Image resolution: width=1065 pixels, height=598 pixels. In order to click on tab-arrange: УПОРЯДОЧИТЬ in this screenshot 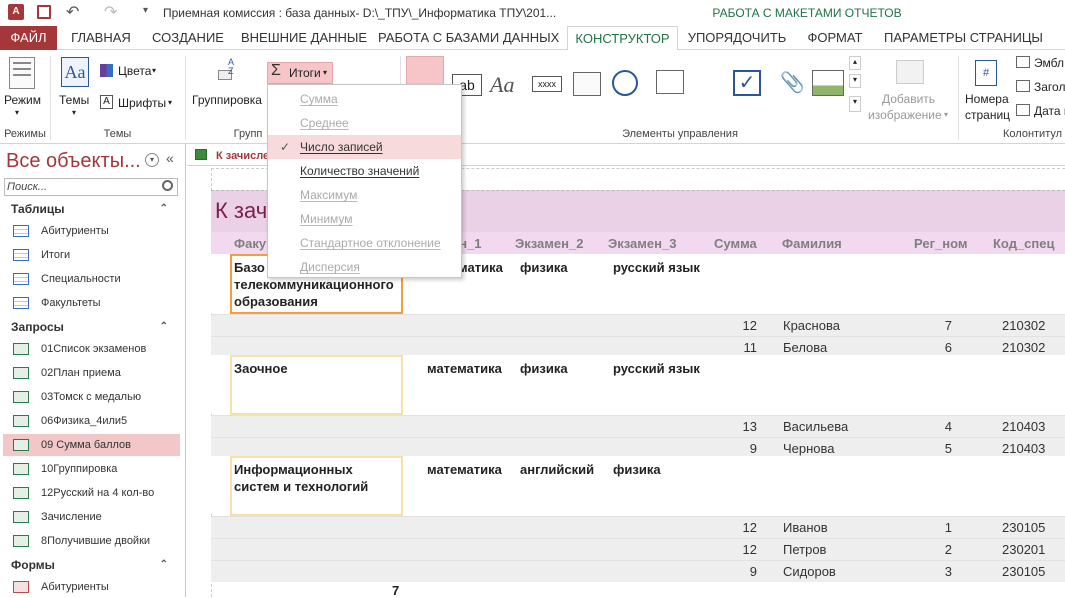, I will do `click(737, 38)`.